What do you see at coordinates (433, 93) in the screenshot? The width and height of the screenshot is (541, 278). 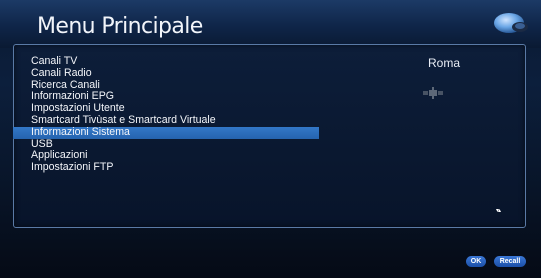 I see `satellite-icon` at bounding box center [433, 93].